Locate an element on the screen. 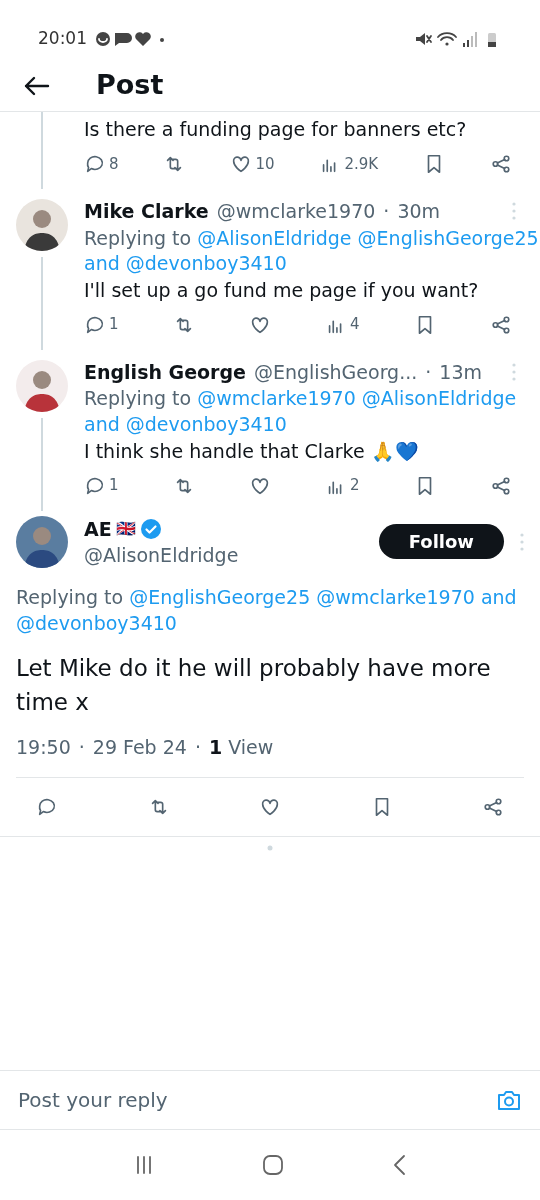  post-time: 30m is located at coordinates (419, 212).